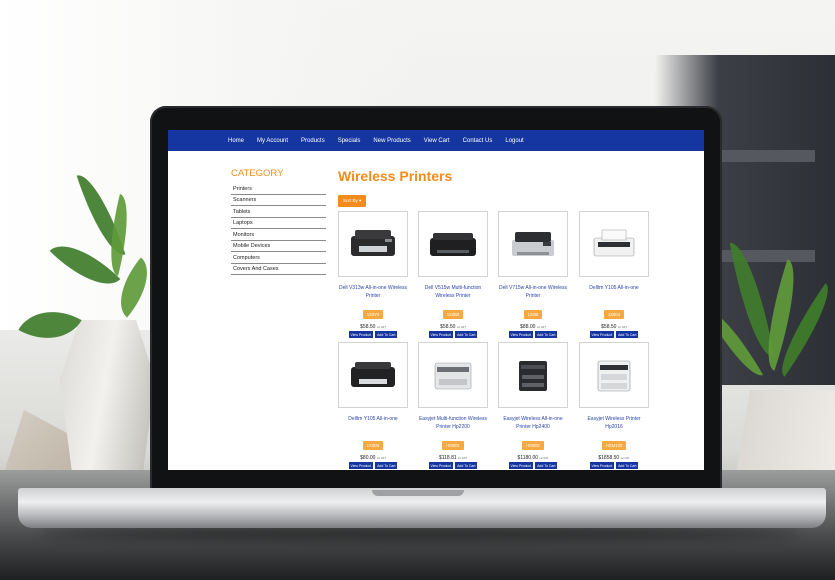  What do you see at coordinates (313, 141) in the screenshot?
I see `nav-products: Products` at bounding box center [313, 141].